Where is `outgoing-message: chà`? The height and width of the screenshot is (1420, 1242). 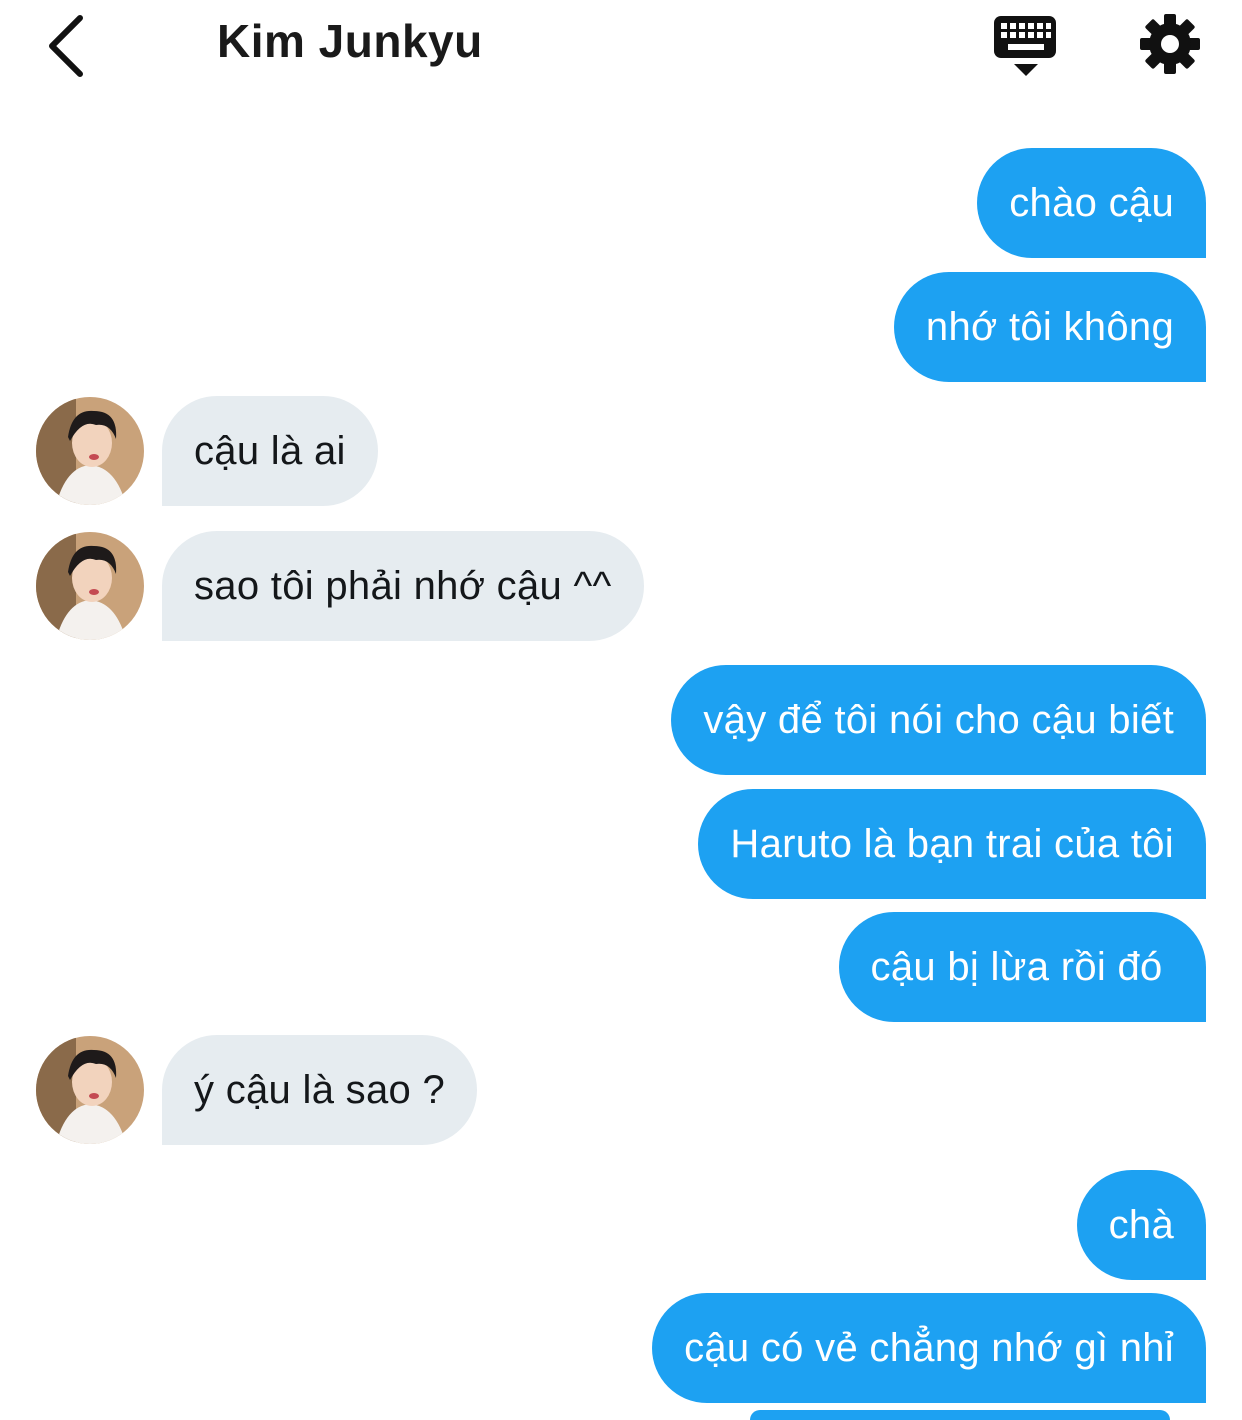
outgoing-message: chà is located at coordinates (1141, 1225).